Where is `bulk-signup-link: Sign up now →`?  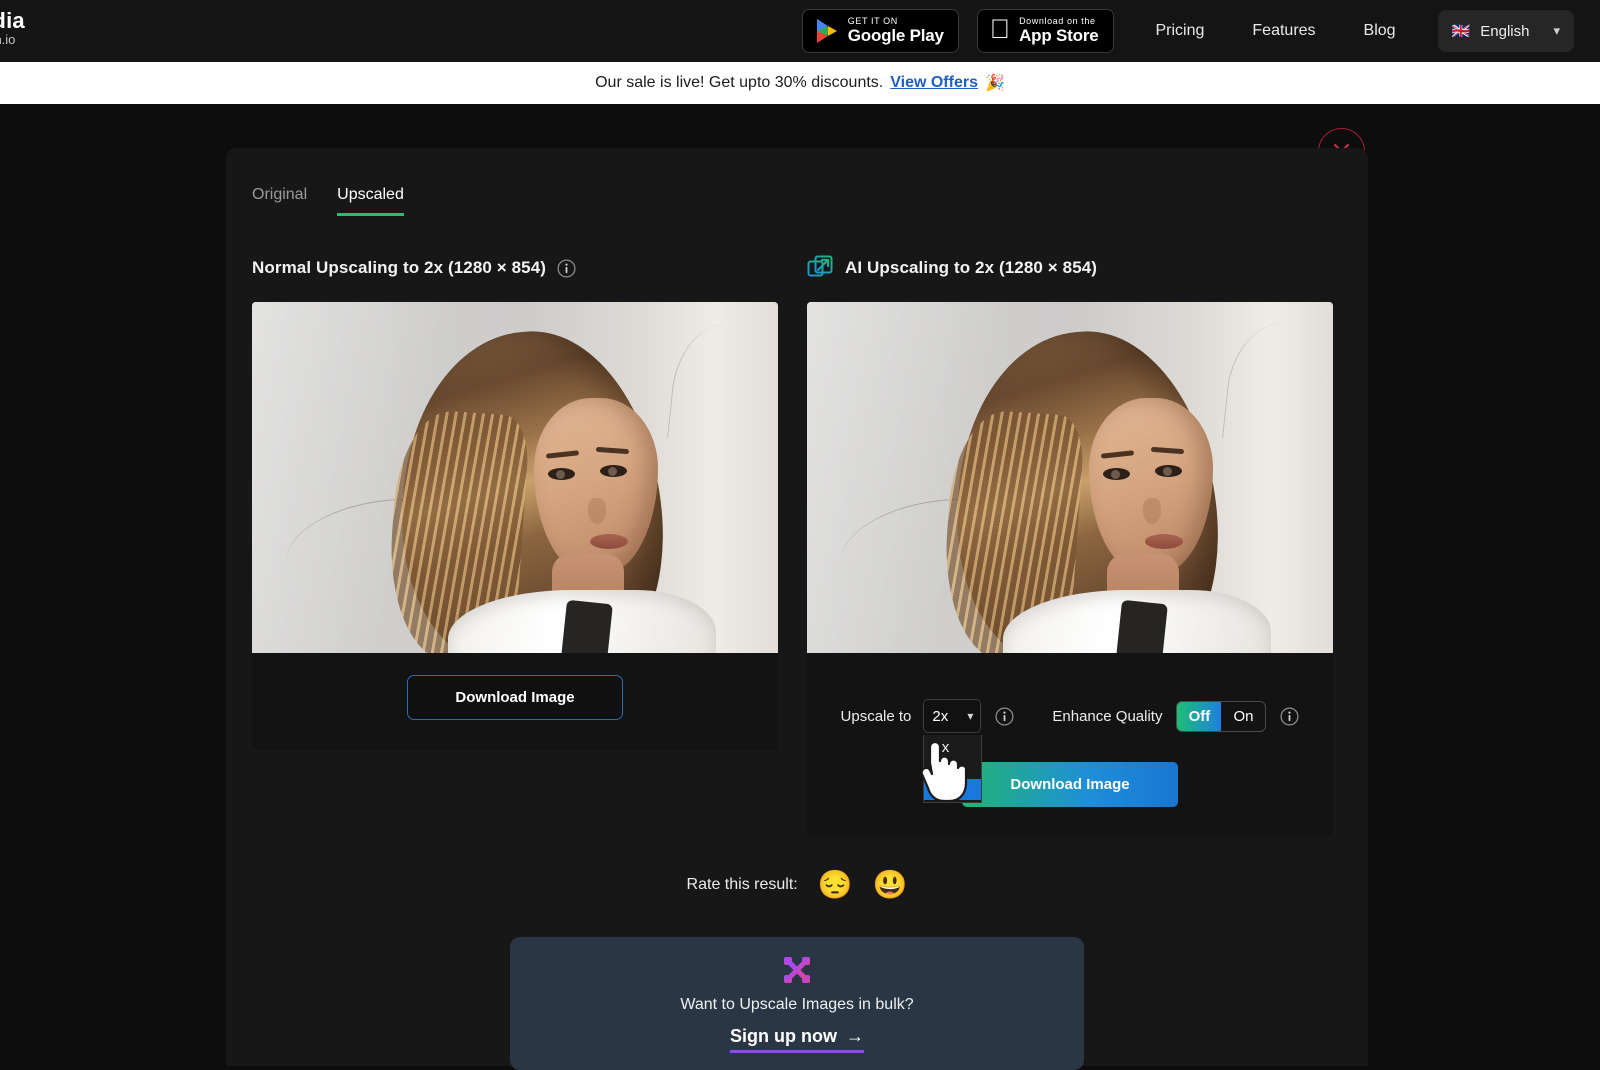
bulk-signup-link: Sign up now → is located at coordinates (797, 1039).